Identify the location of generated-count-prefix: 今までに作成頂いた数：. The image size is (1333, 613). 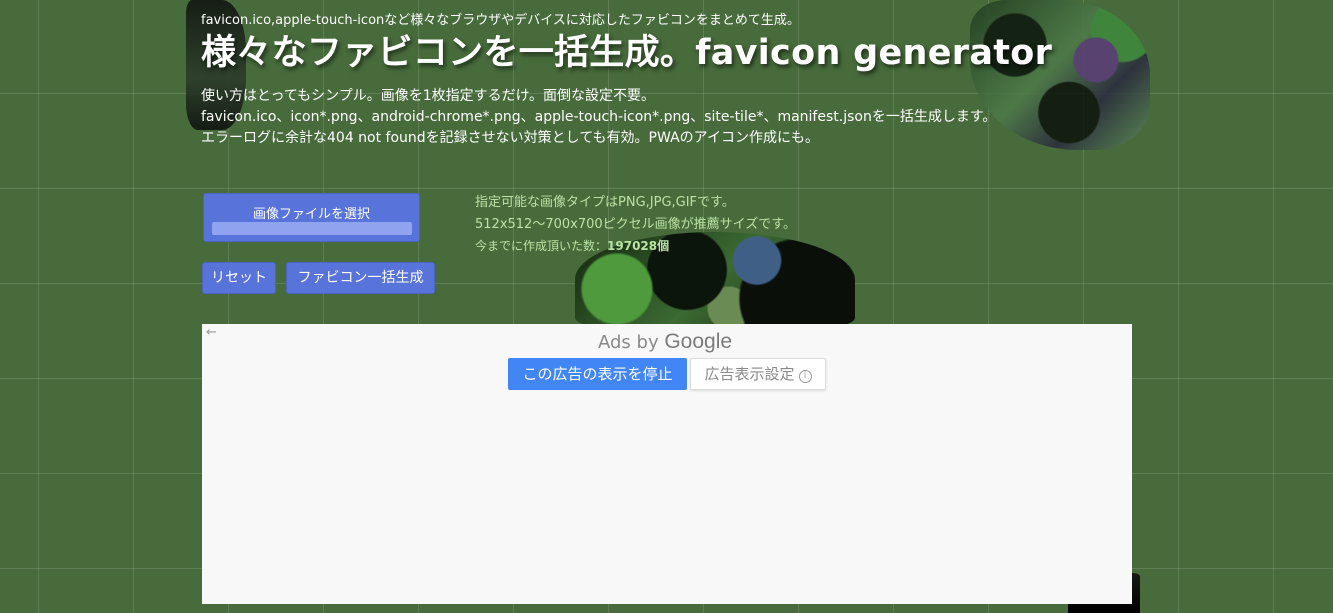
(541, 246).